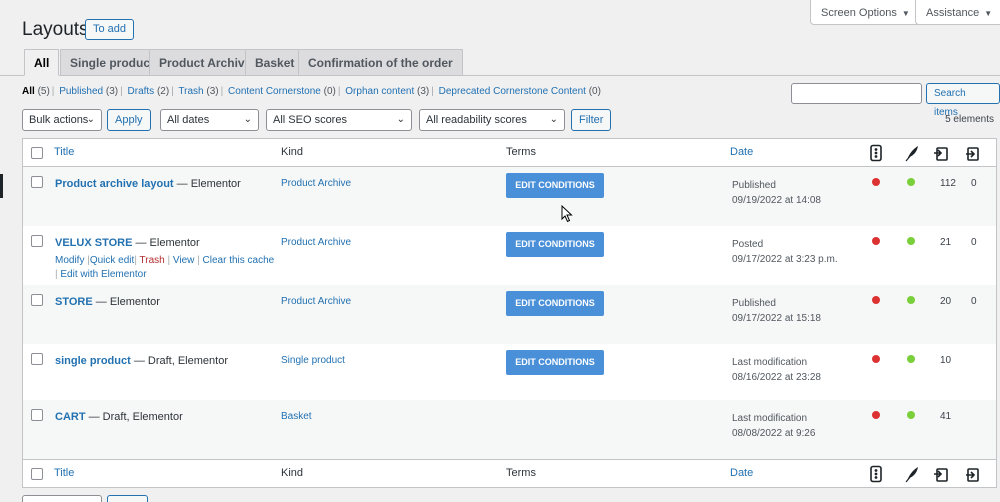  What do you see at coordinates (69, 260) in the screenshot?
I see `modify-link: Modify` at bounding box center [69, 260].